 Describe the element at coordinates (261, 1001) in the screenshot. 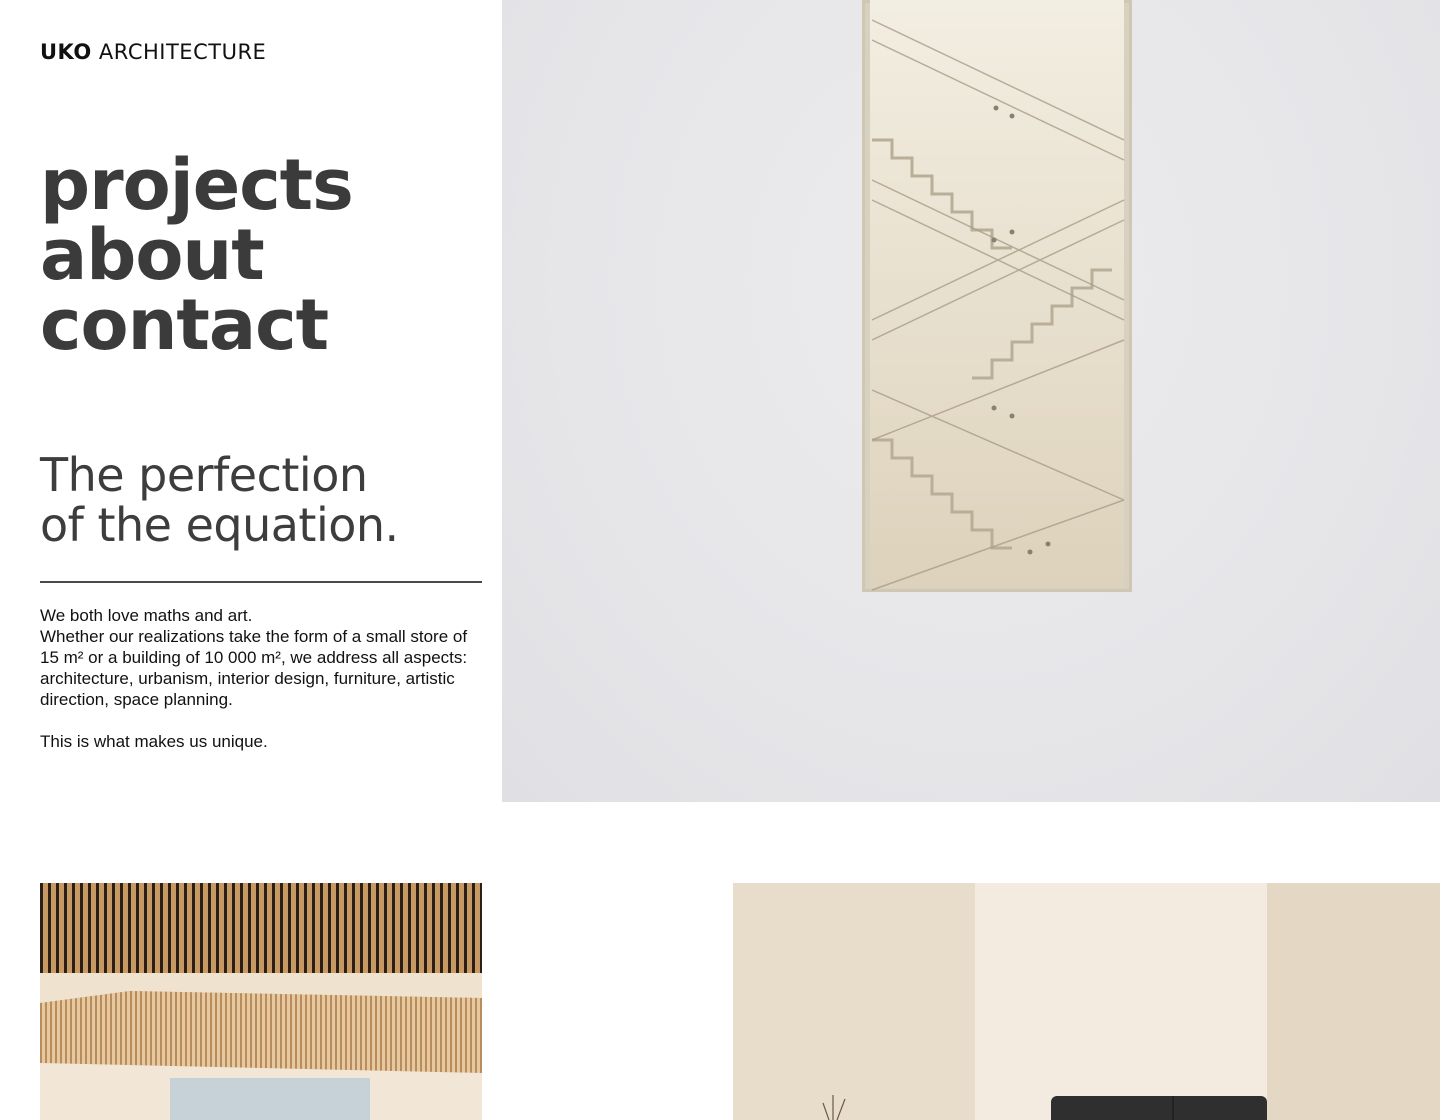

I see `wooden-ceiling-atrium-photo` at that location.